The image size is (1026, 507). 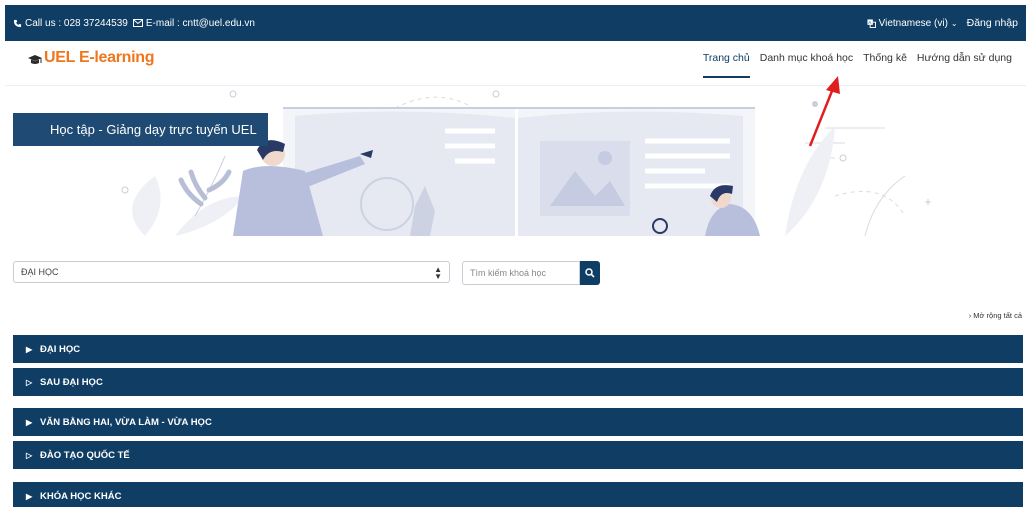 I want to click on phone-contact: Call us : 028 37244539, so click(x=70, y=23).